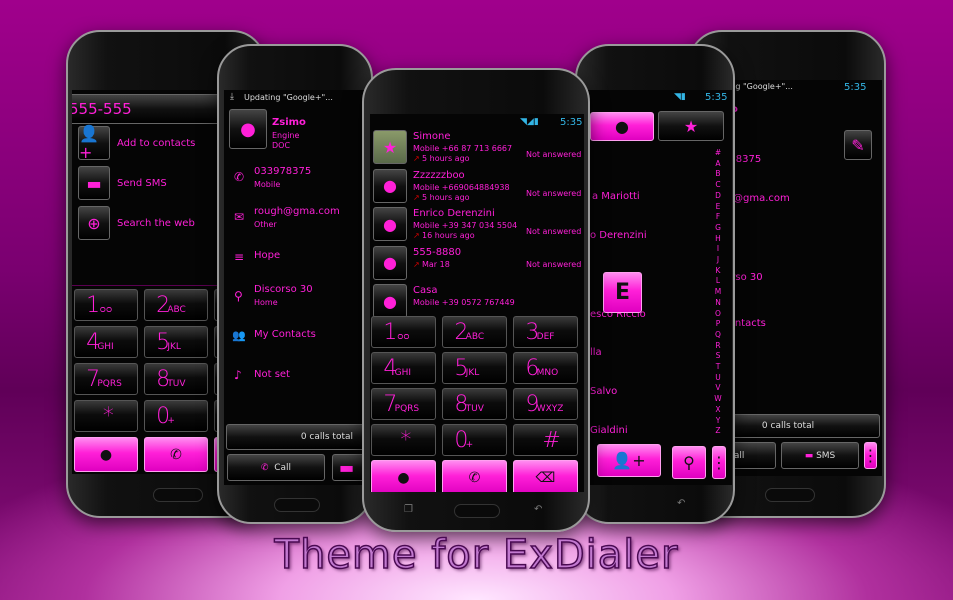 The image size is (953, 600). Describe the element at coordinates (718, 346) in the screenshot. I see `index-letter: R` at that location.